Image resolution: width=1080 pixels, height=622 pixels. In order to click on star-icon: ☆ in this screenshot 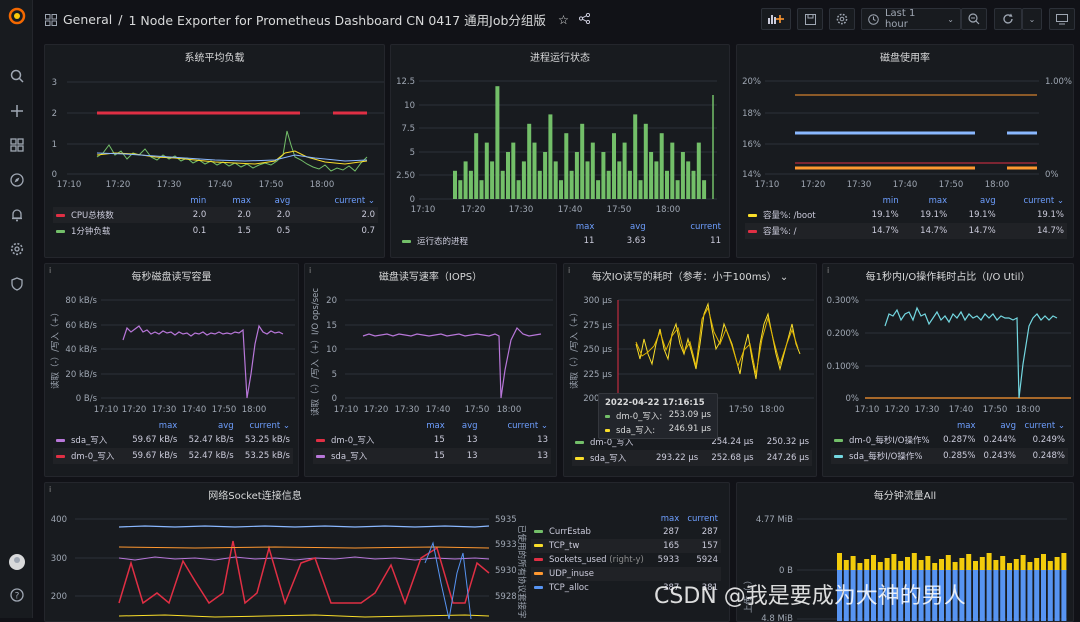, I will do `click(563, 19)`.